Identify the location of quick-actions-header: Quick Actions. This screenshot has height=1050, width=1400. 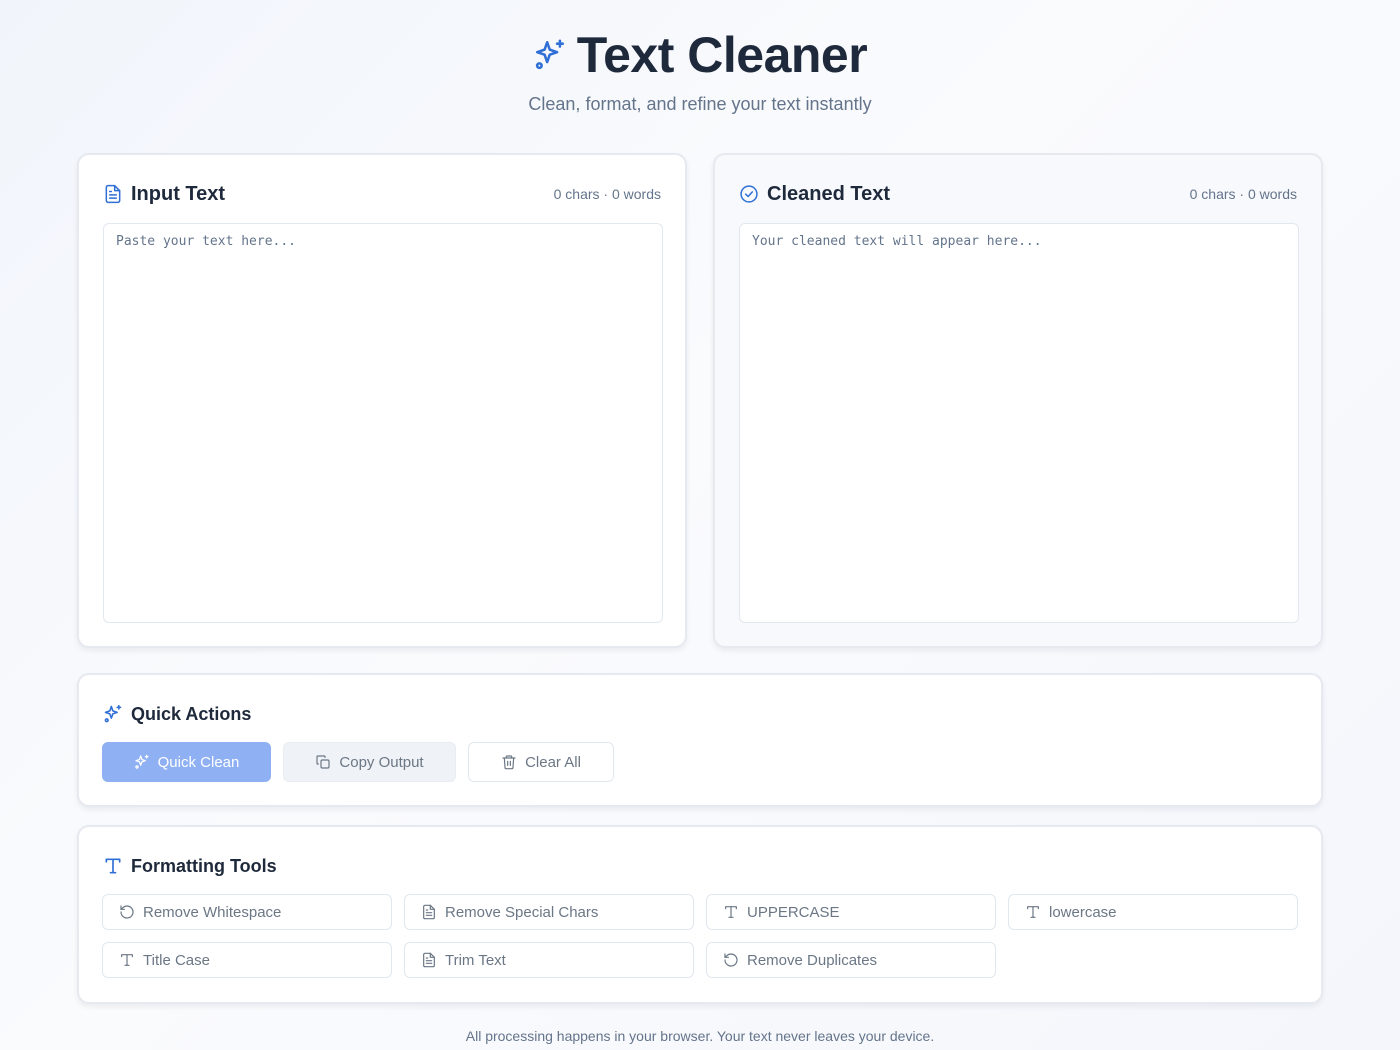
(177, 714).